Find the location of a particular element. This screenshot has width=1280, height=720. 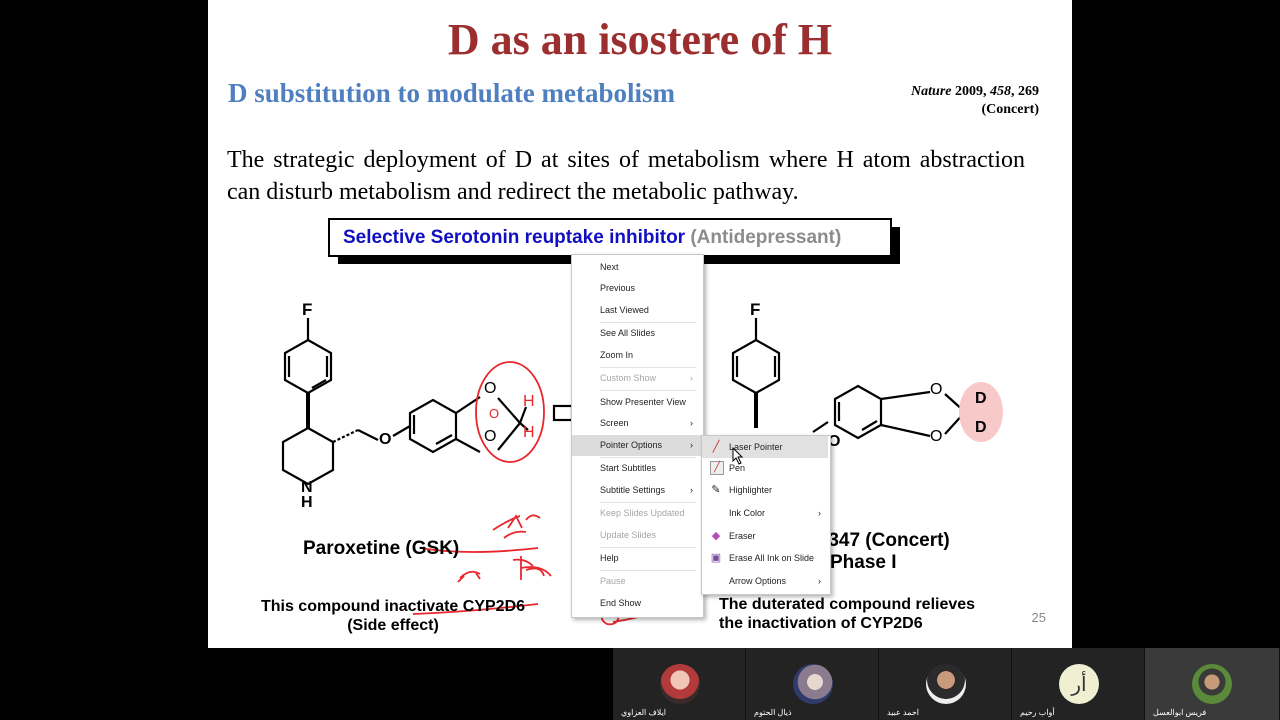

pen-icon: ╱ is located at coordinates (717, 468).